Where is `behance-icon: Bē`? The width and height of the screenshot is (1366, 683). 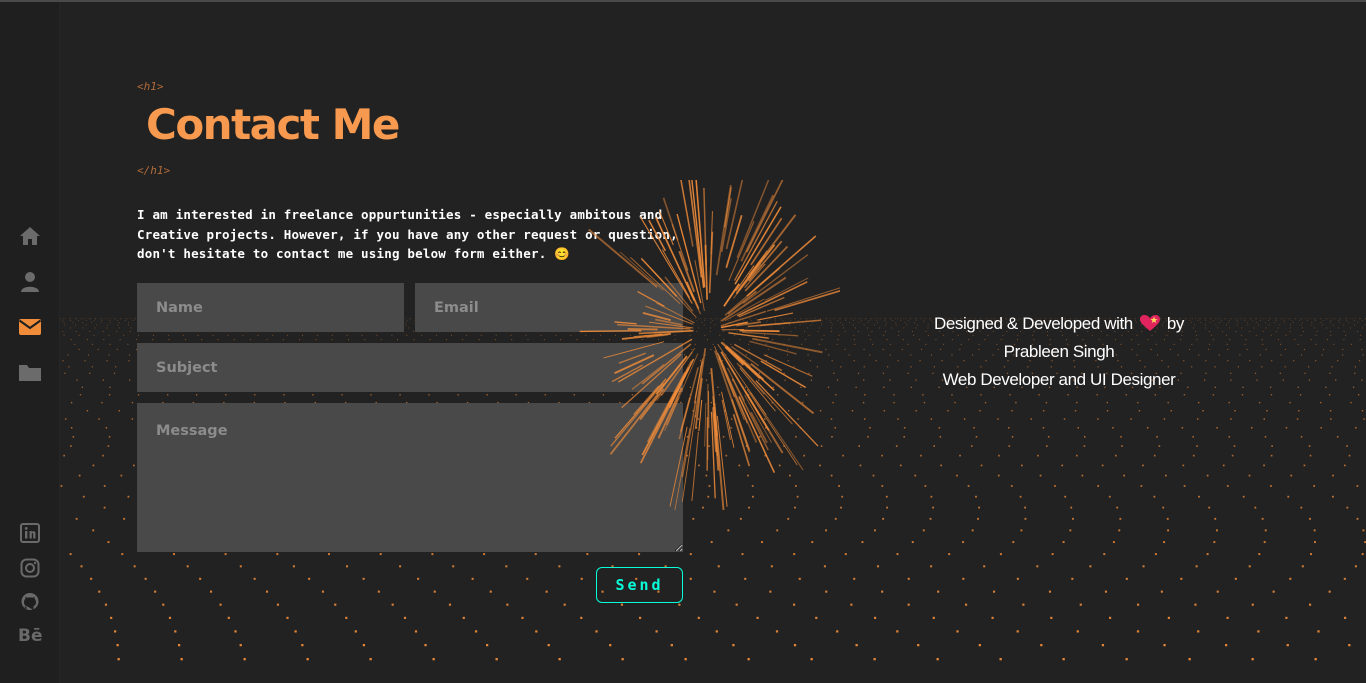
behance-icon: Bē is located at coordinates (30, 636).